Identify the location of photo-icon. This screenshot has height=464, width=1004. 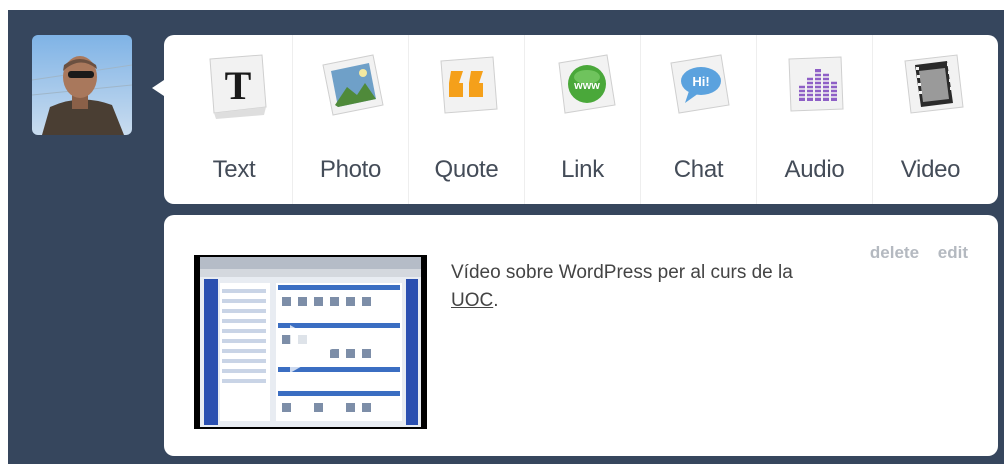
(352, 86).